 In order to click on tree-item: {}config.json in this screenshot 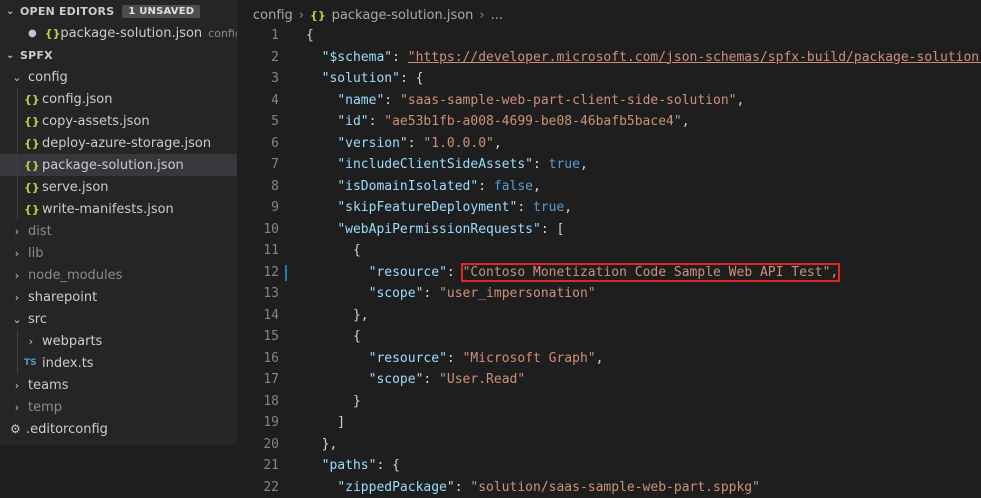, I will do `click(118, 99)`.